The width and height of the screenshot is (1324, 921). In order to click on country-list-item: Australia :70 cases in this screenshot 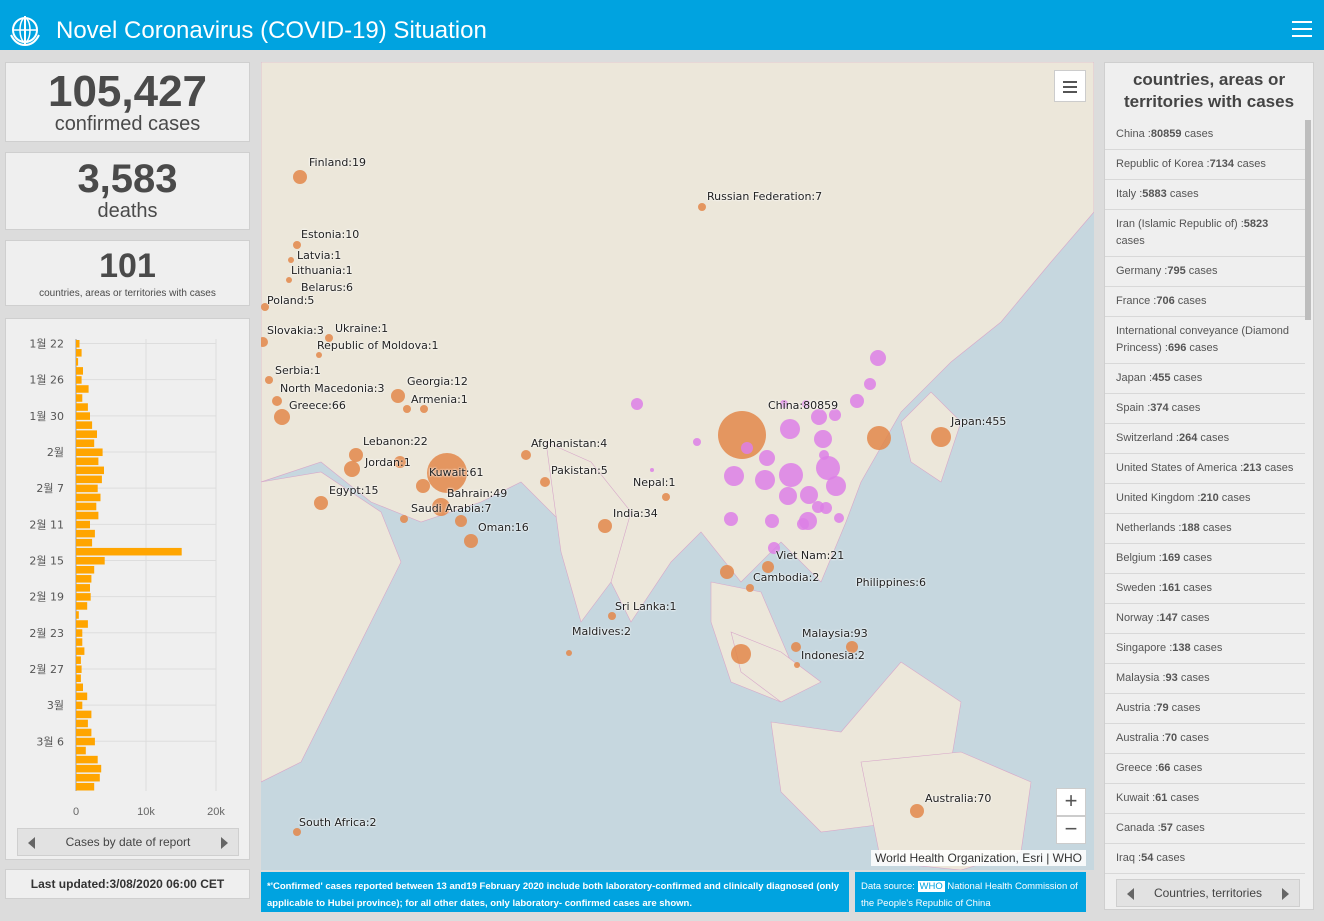, I will do `click(1205, 739)`.